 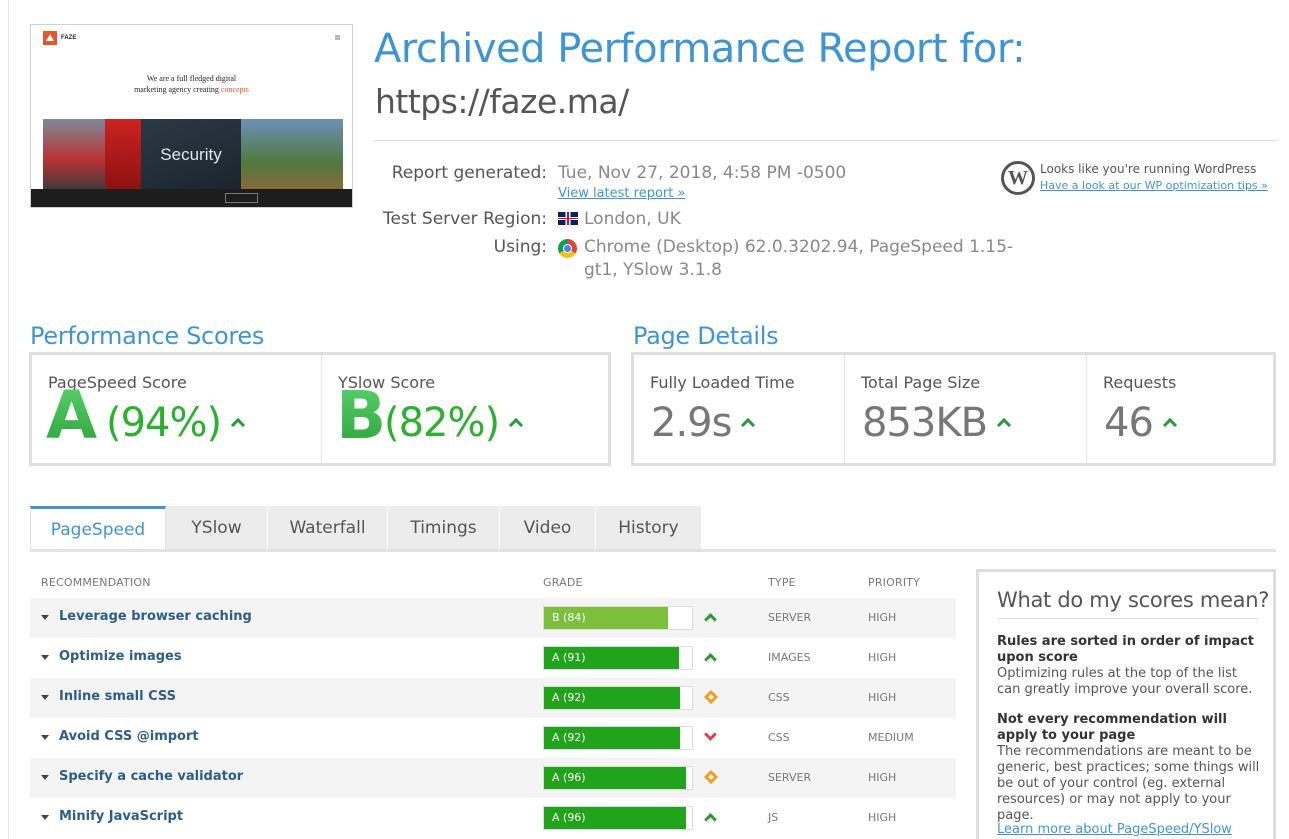 What do you see at coordinates (1114, 829) in the screenshot?
I see `learn-more-link: Learn more about PageSpeed/YSlow` at bounding box center [1114, 829].